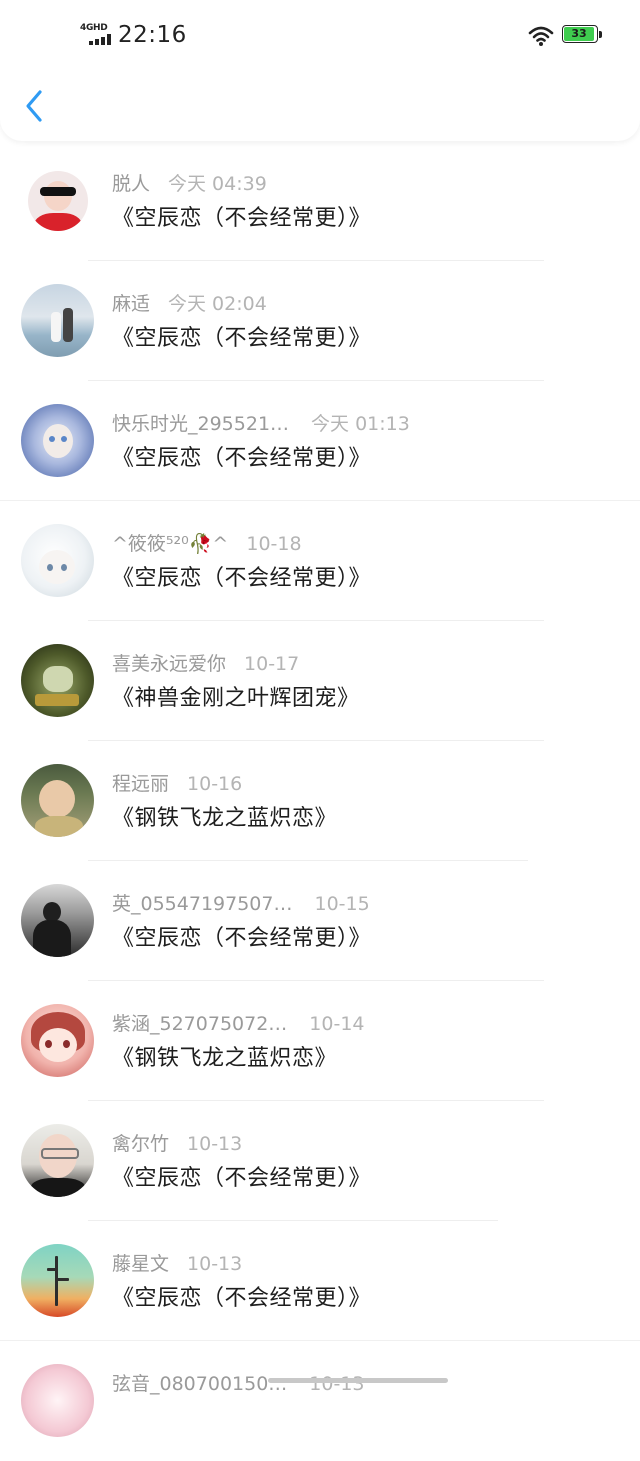  What do you see at coordinates (320, 321) in the screenshot?
I see `list-item: 麻适 今天 02:04 《空辰恋（不会经常更）》` at bounding box center [320, 321].